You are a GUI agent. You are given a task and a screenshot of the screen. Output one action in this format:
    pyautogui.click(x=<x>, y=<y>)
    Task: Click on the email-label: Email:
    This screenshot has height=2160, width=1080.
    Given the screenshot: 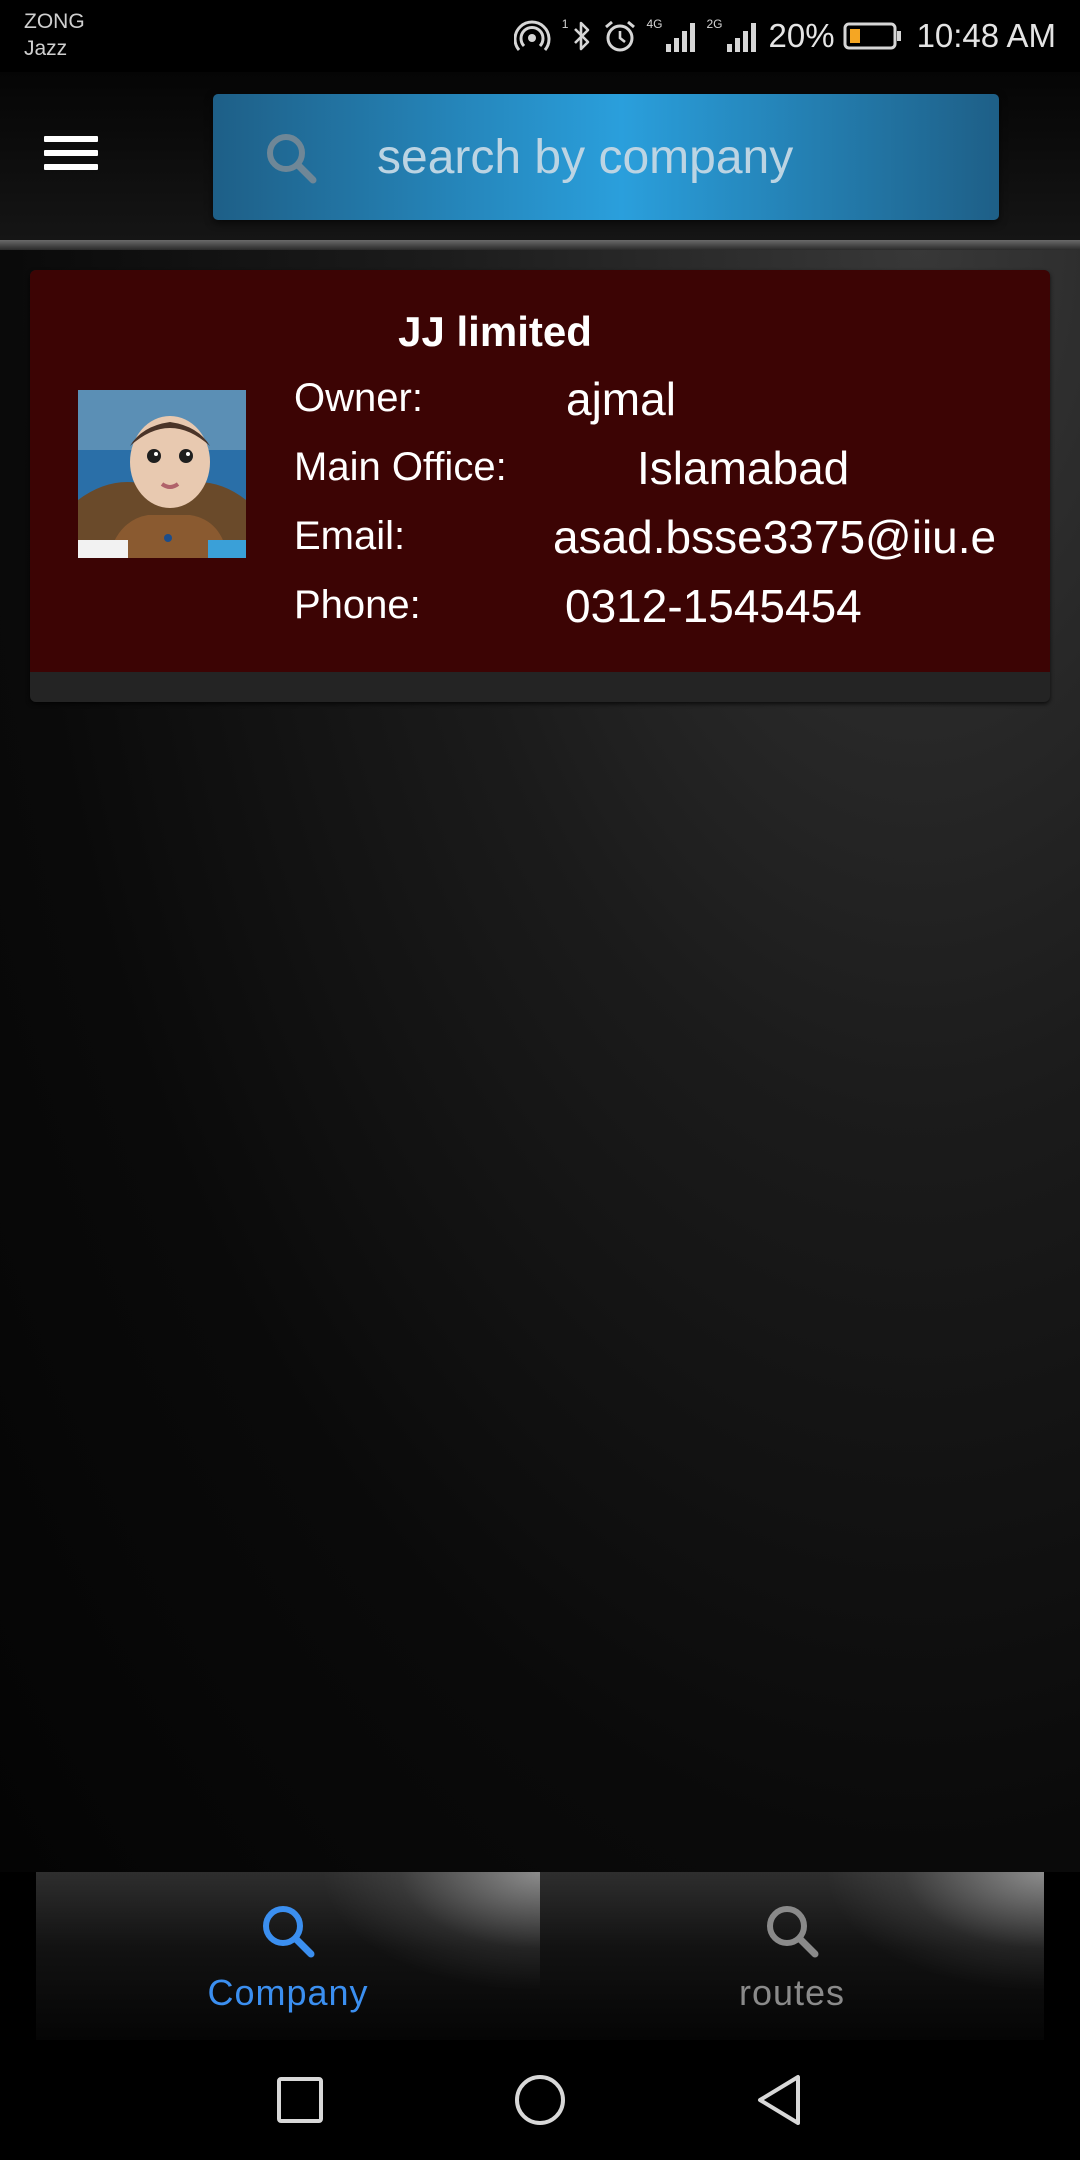 What is the action you would take?
    pyautogui.click(x=350, y=536)
    